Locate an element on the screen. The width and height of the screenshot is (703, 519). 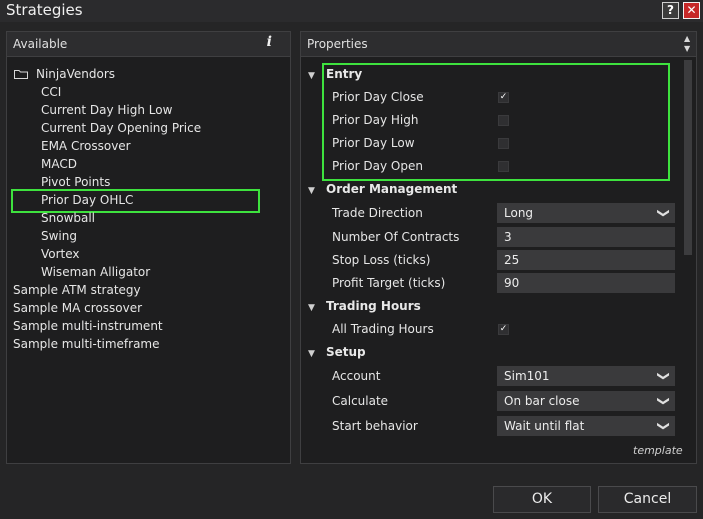
account-value: Sim101 is located at coordinates (527, 376).